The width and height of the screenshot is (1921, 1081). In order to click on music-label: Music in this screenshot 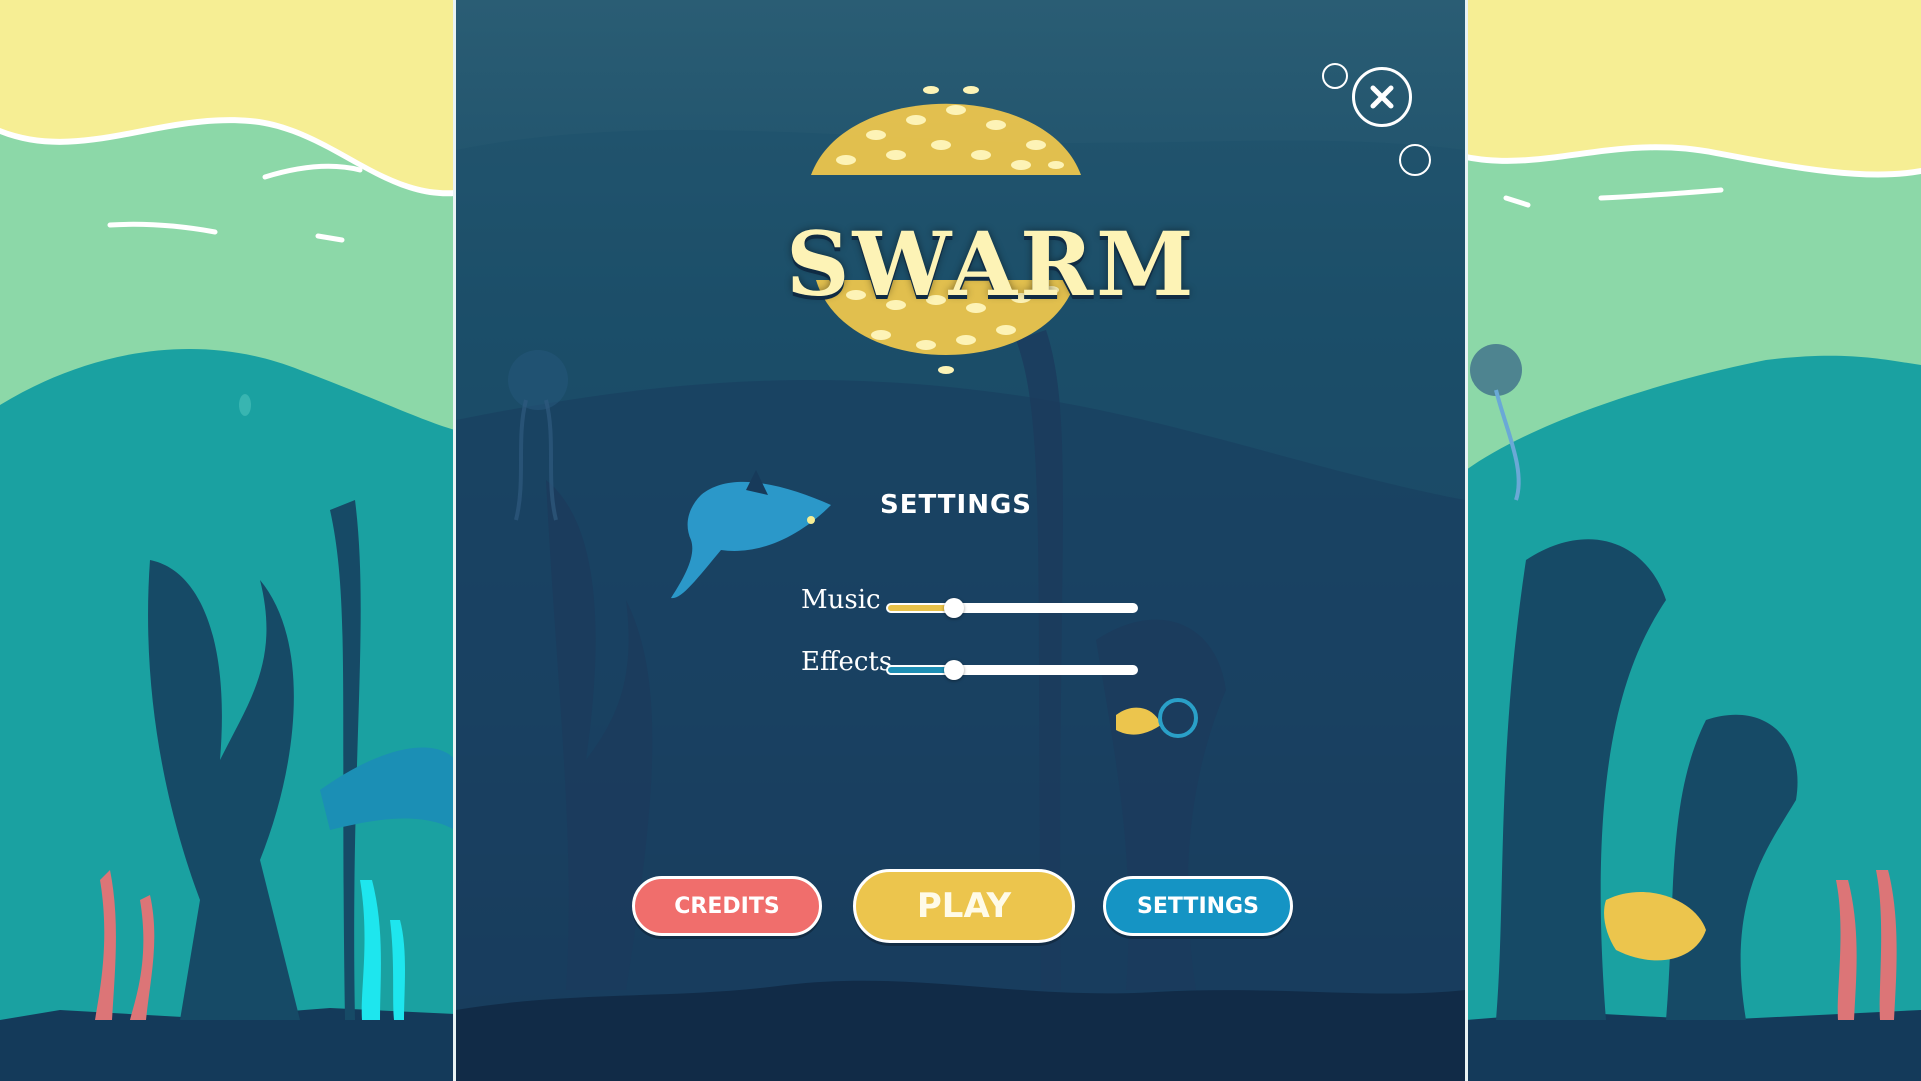, I will do `click(841, 600)`.